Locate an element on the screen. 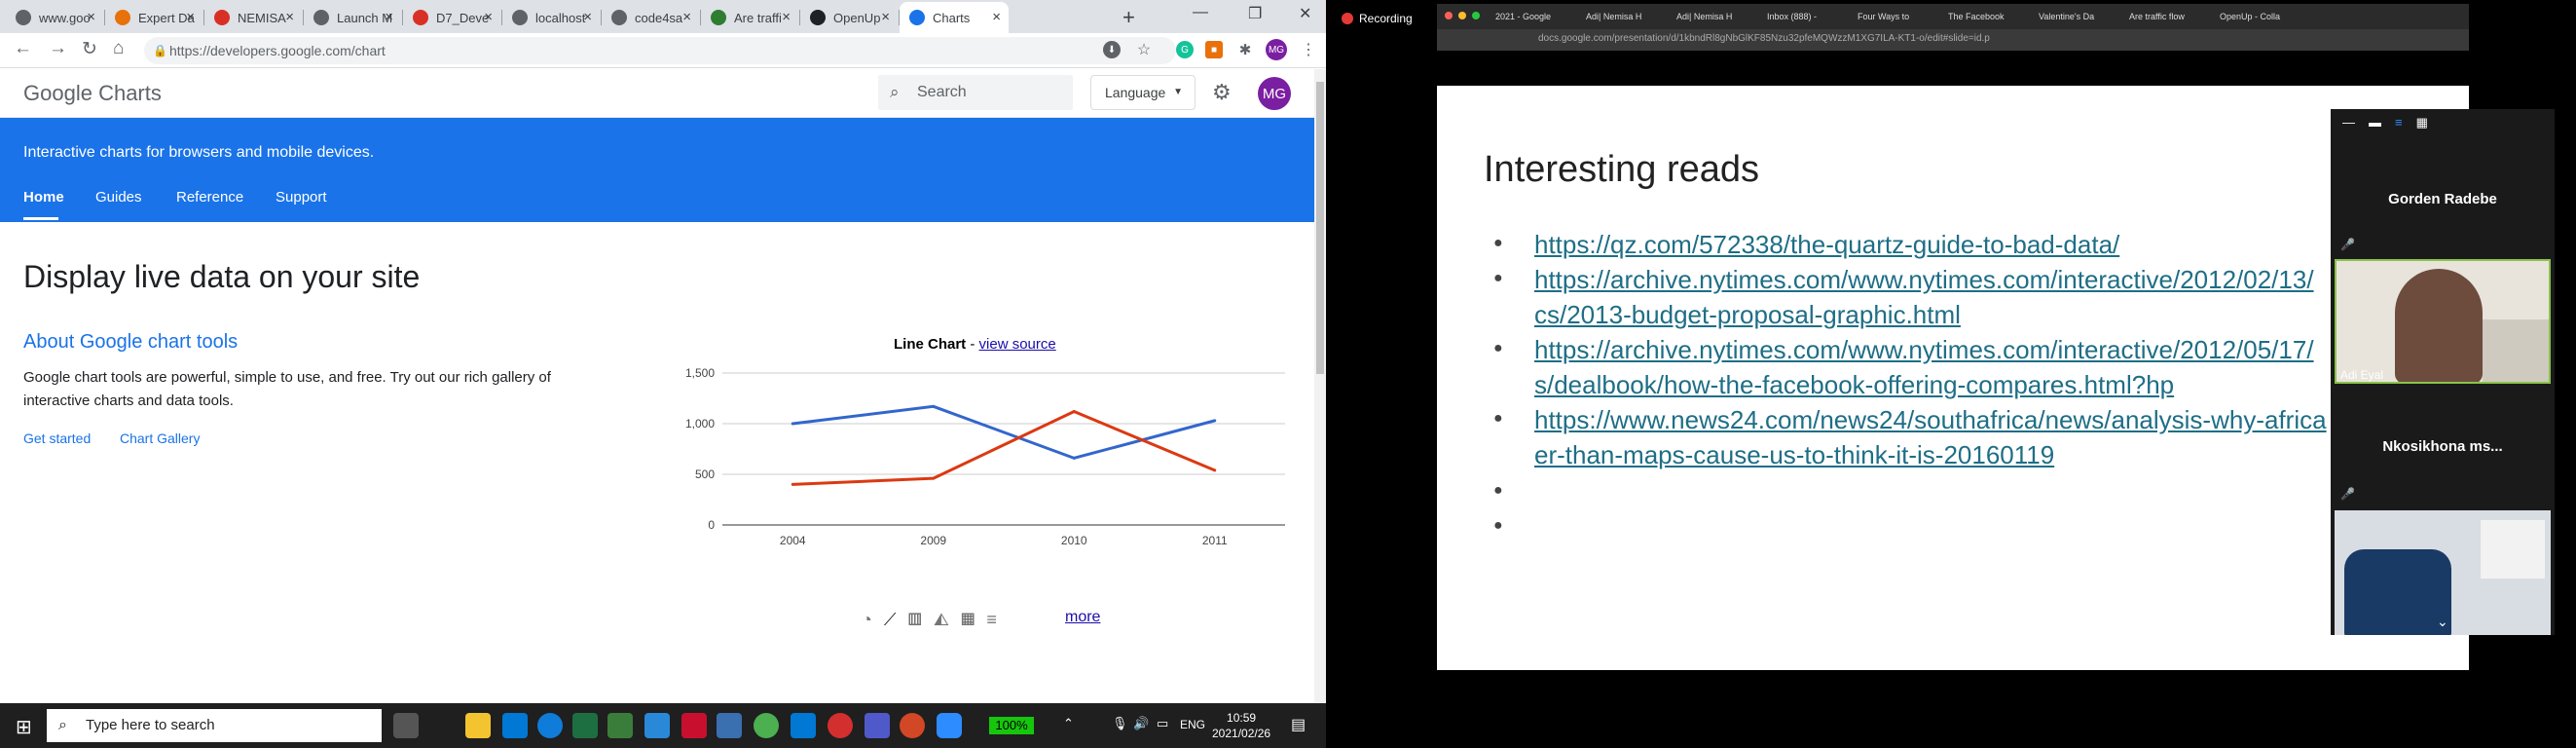  gear-icon: ⚙ is located at coordinates (1222, 93).